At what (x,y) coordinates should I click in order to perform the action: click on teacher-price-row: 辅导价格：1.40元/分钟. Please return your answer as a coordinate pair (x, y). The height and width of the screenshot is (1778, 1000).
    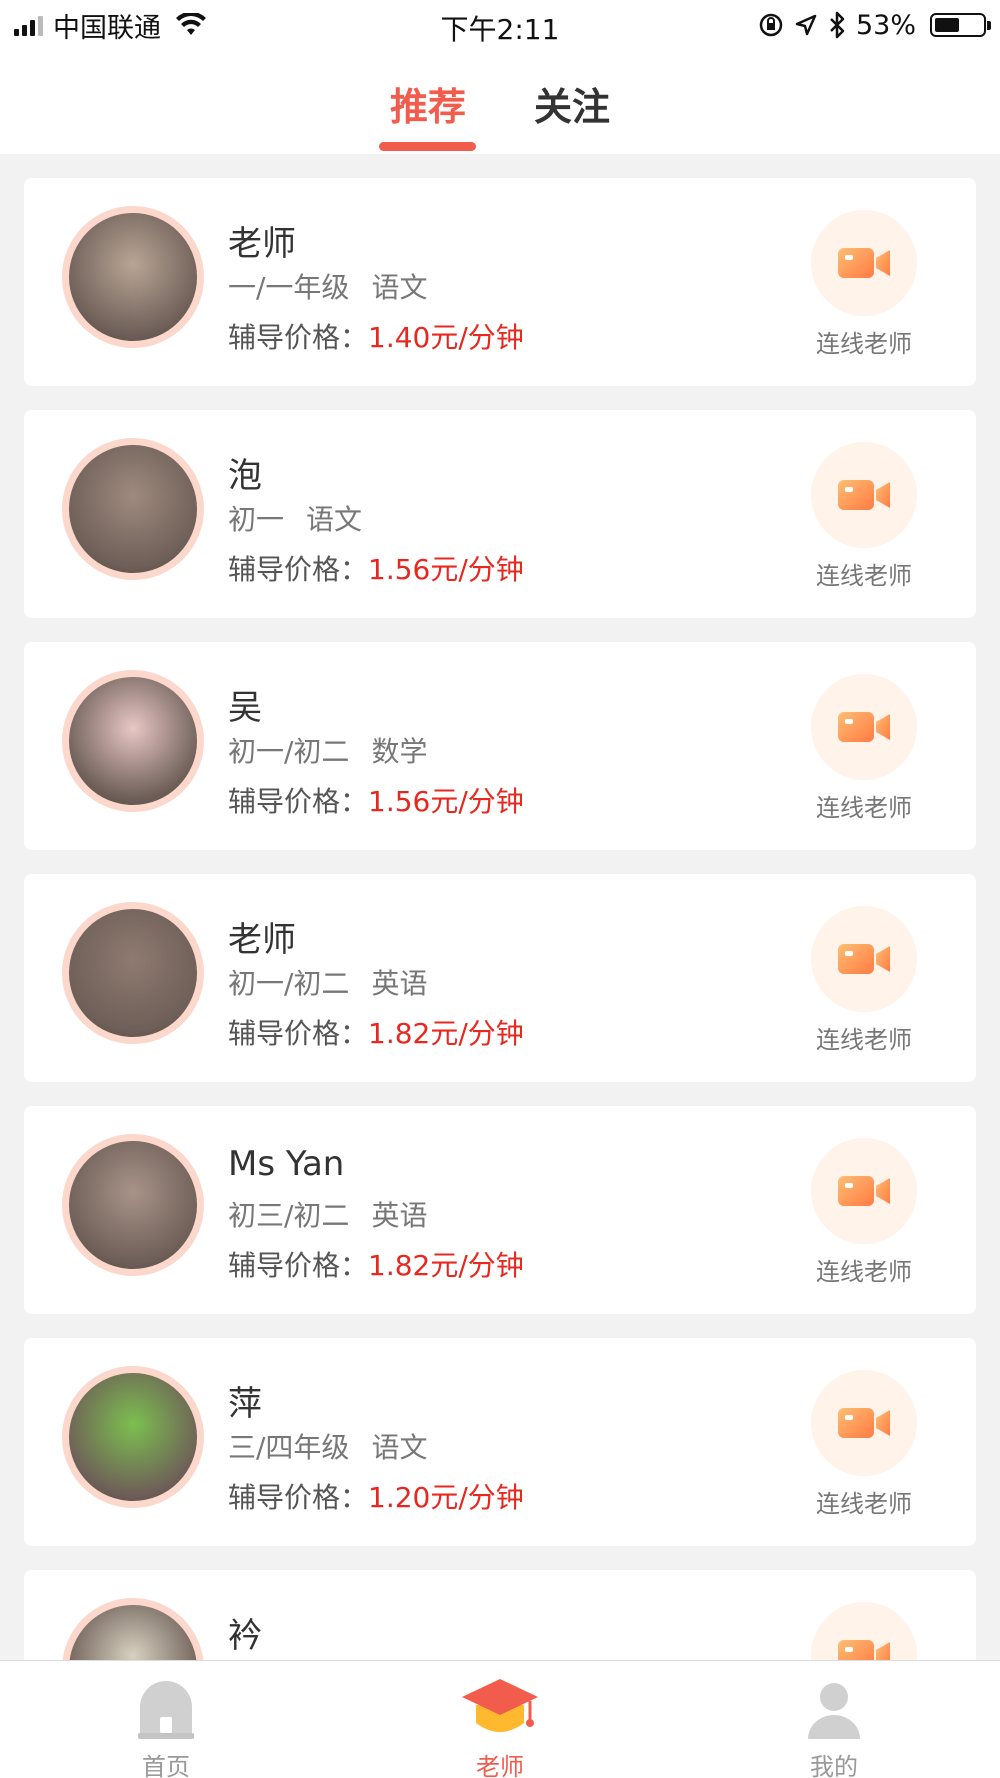
    Looking at the image, I should click on (376, 336).